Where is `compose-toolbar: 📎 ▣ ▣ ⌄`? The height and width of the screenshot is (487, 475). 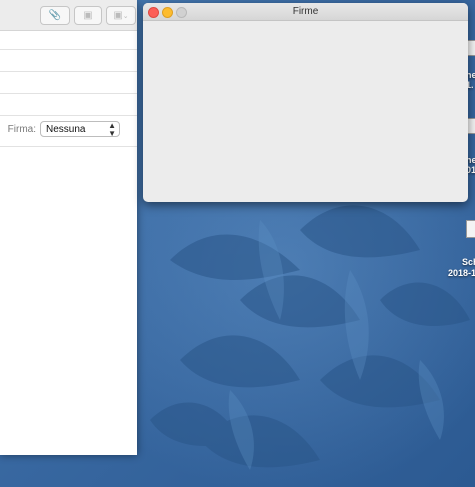
compose-toolbar: 📎 ▣ ▣ ⌄ is located at coordinates (68, 15).